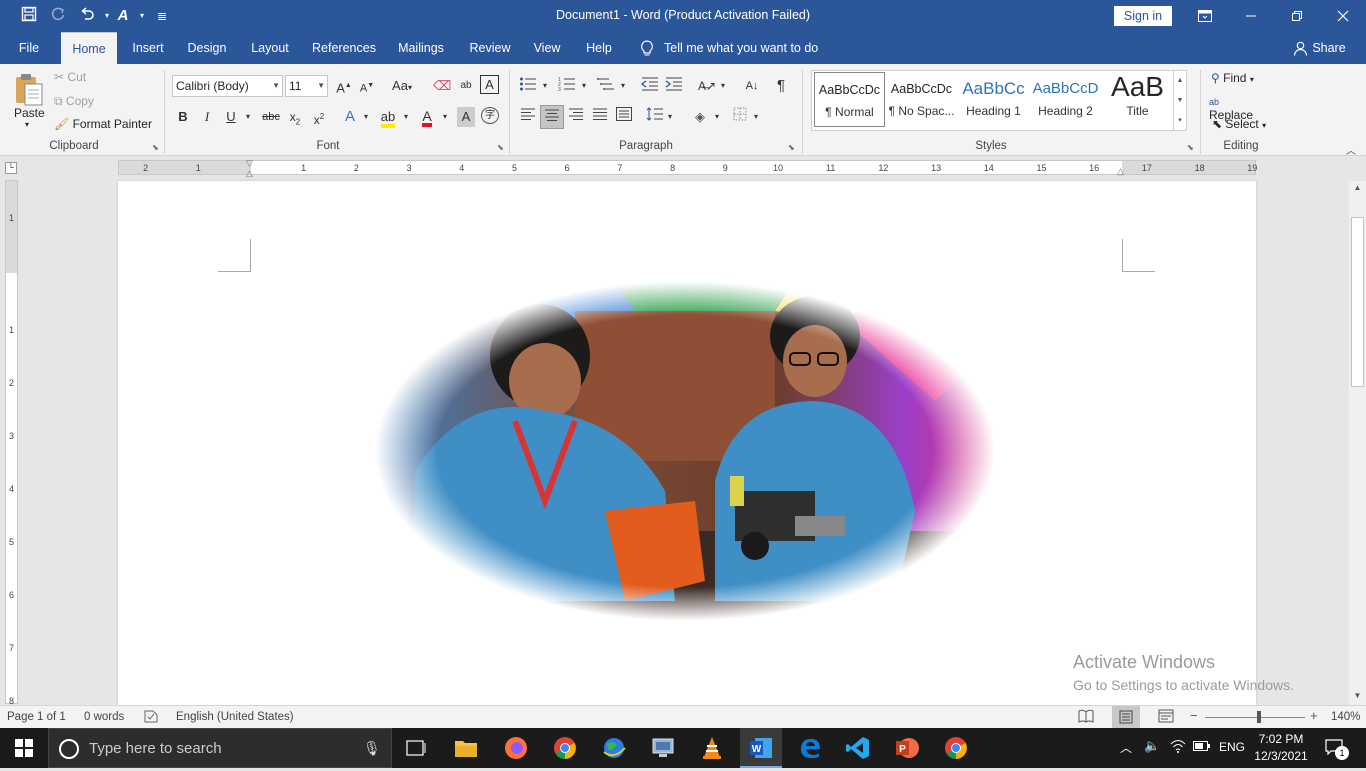  What do you see at coordinates (565, 748) in the screenshot?
I see `chrome-icon` at bounding box center [565, 748].